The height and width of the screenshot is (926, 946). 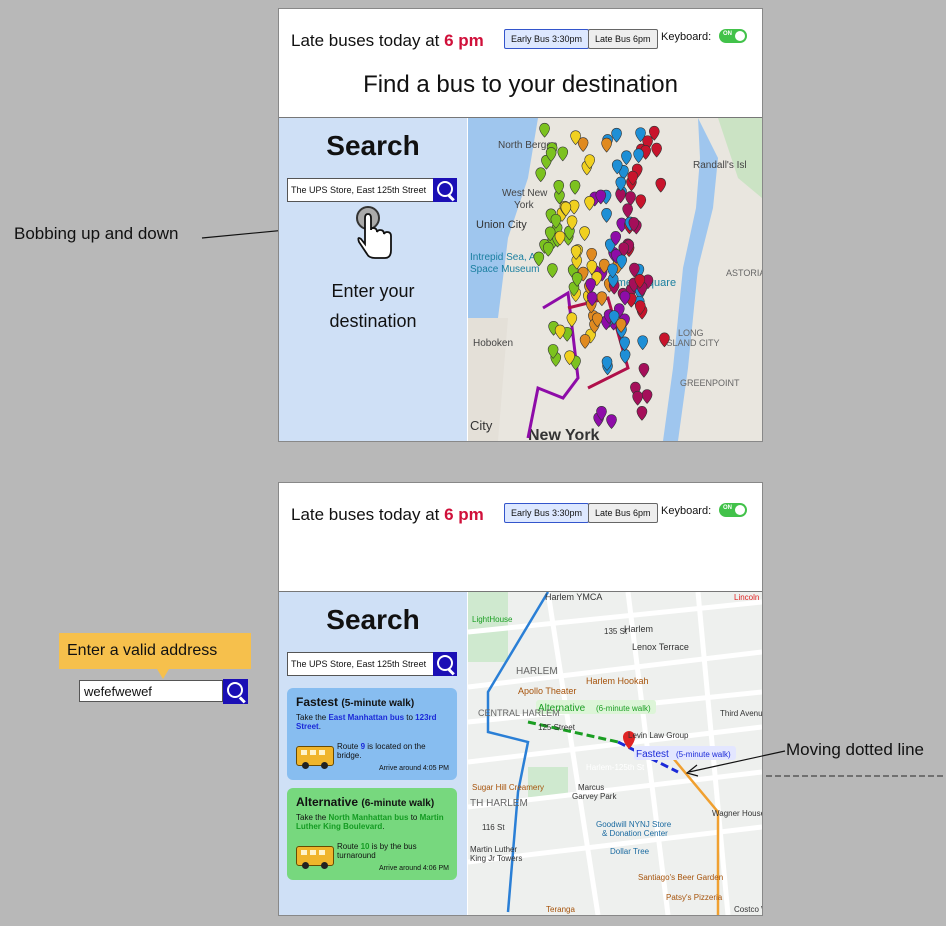 I want to click on svg-text: Wagner Houses, so click(x=737, y=813).